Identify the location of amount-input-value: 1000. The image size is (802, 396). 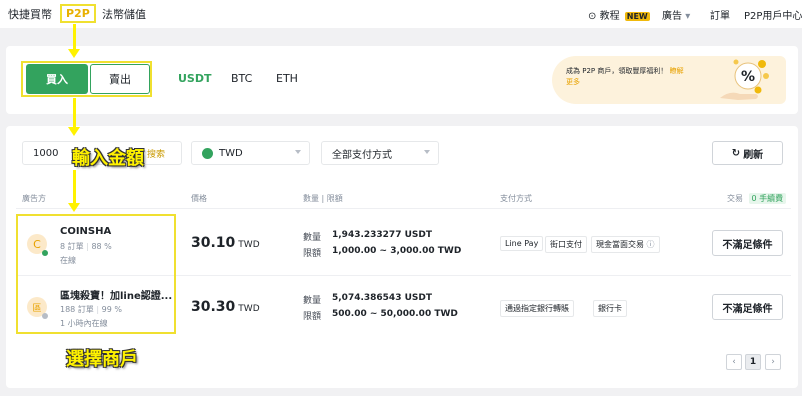
(46, 153).